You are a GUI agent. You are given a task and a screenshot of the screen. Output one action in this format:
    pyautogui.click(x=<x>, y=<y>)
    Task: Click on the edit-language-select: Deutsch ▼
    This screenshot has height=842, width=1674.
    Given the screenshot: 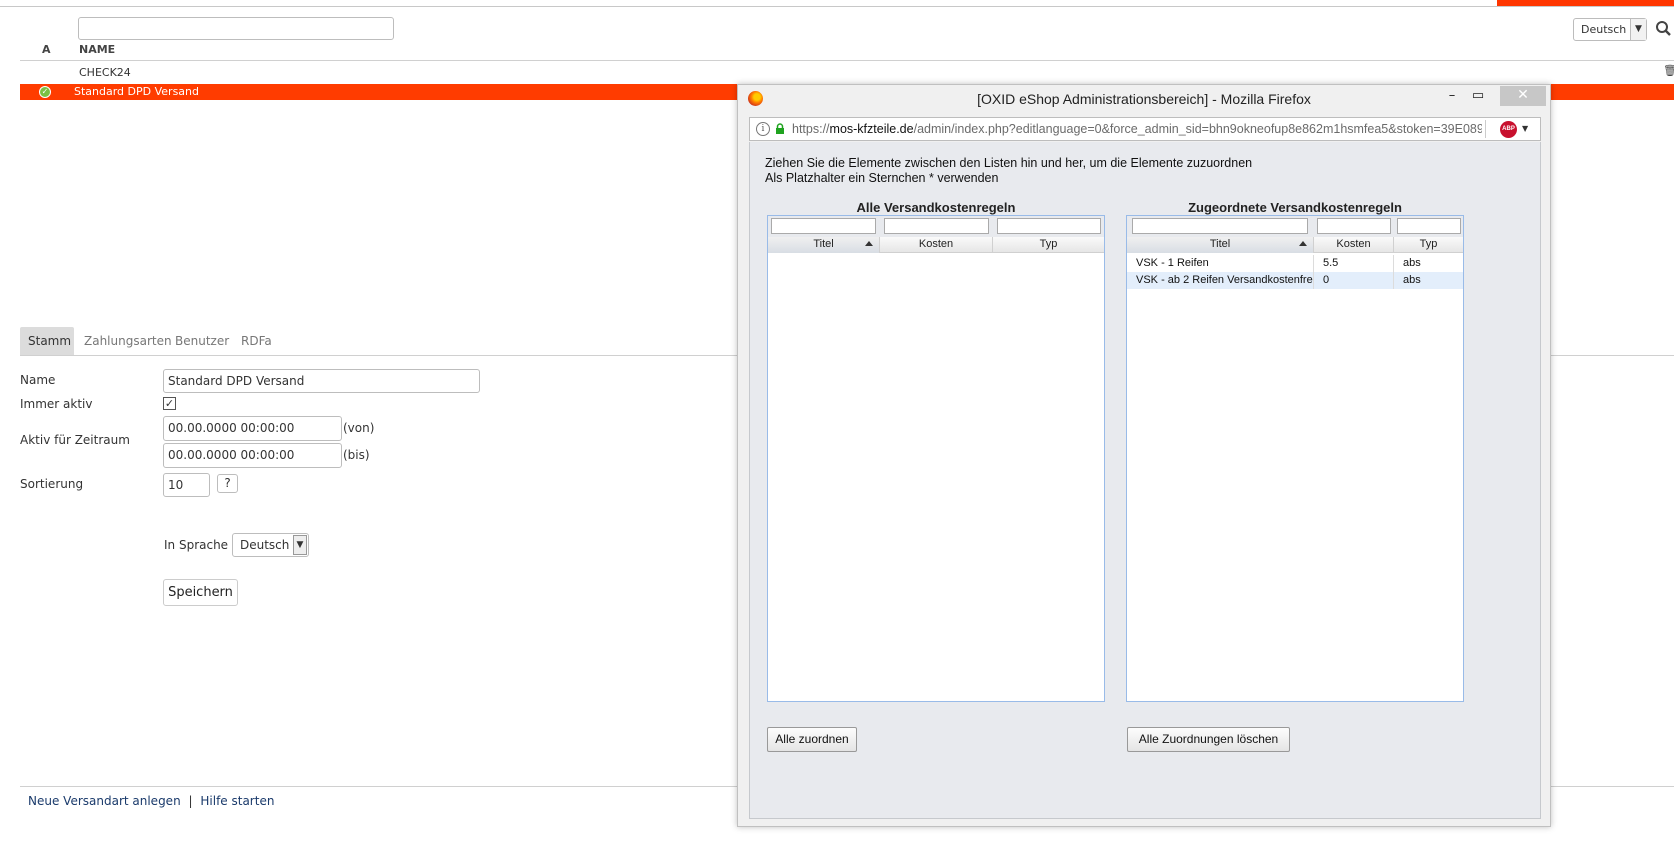 What is the action you would take?
    pyautogui.click(x=270, y=545)
    